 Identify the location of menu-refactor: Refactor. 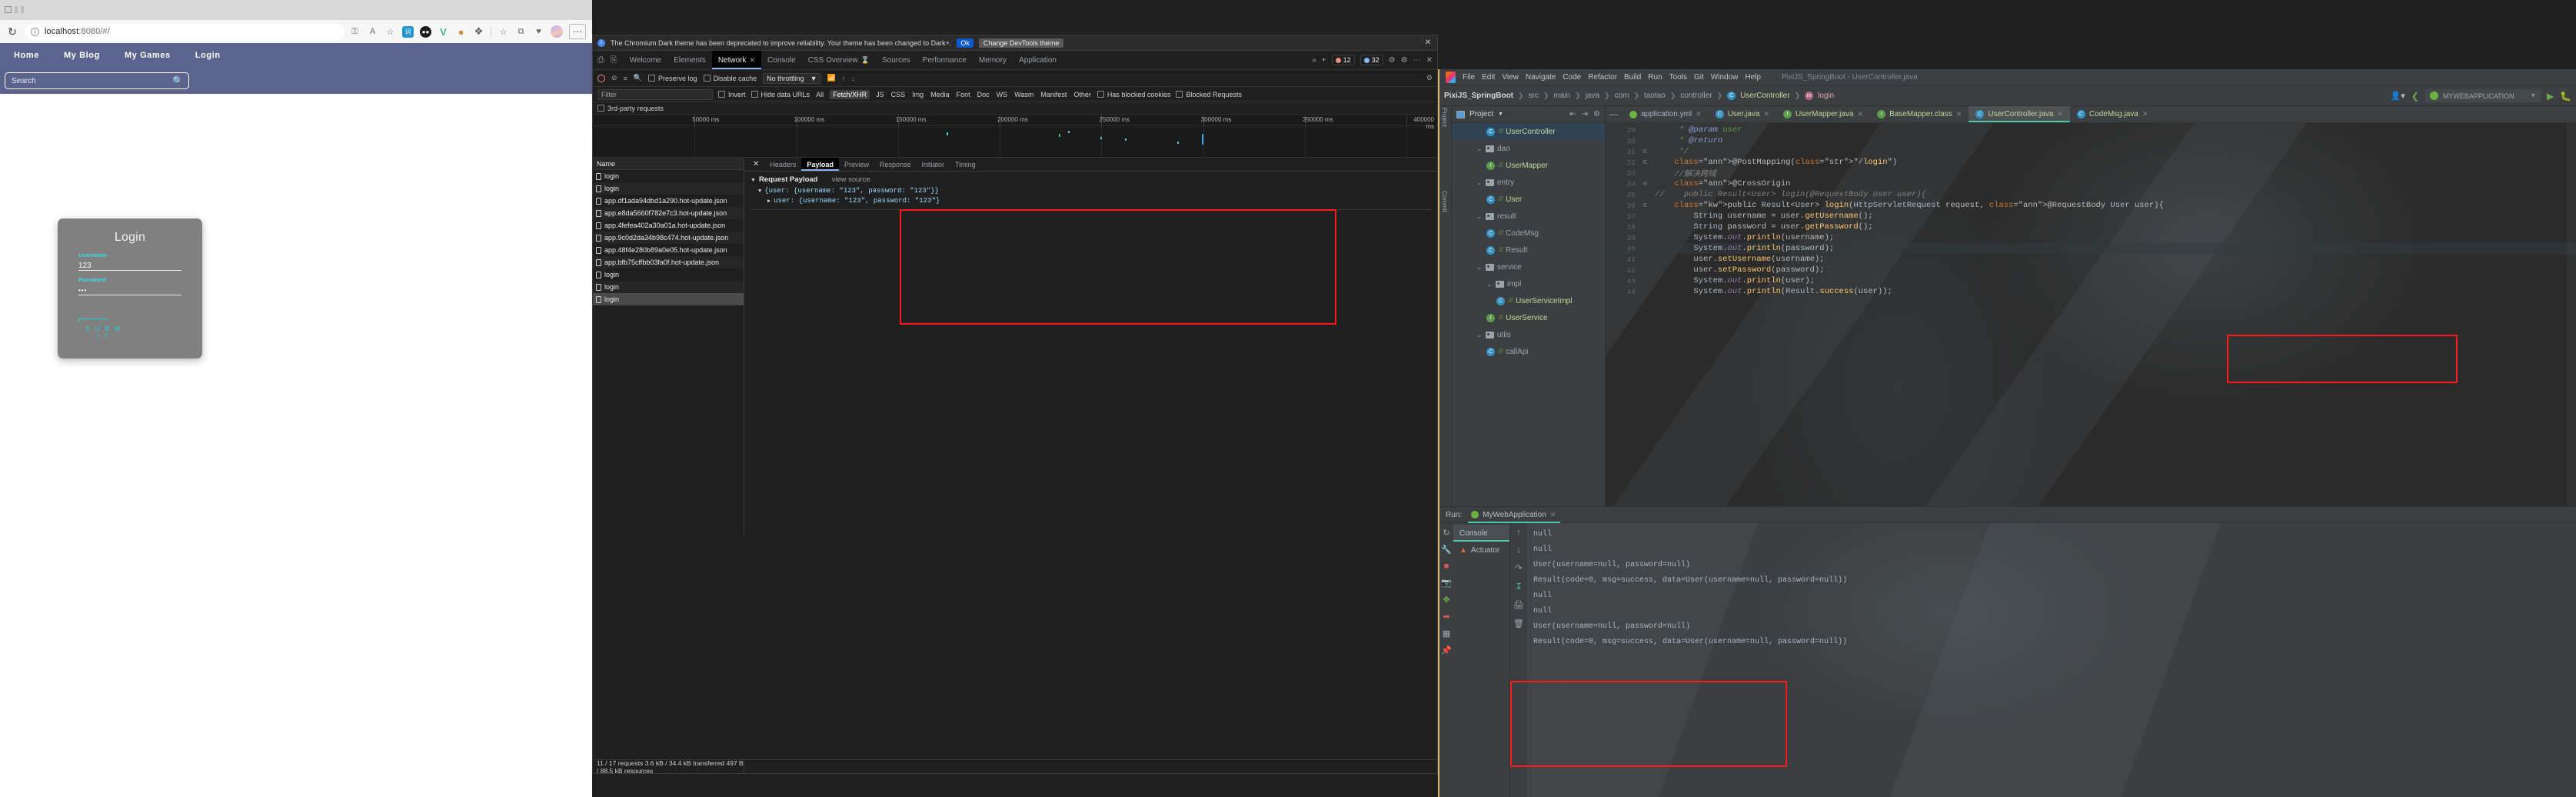
(1602, 77).